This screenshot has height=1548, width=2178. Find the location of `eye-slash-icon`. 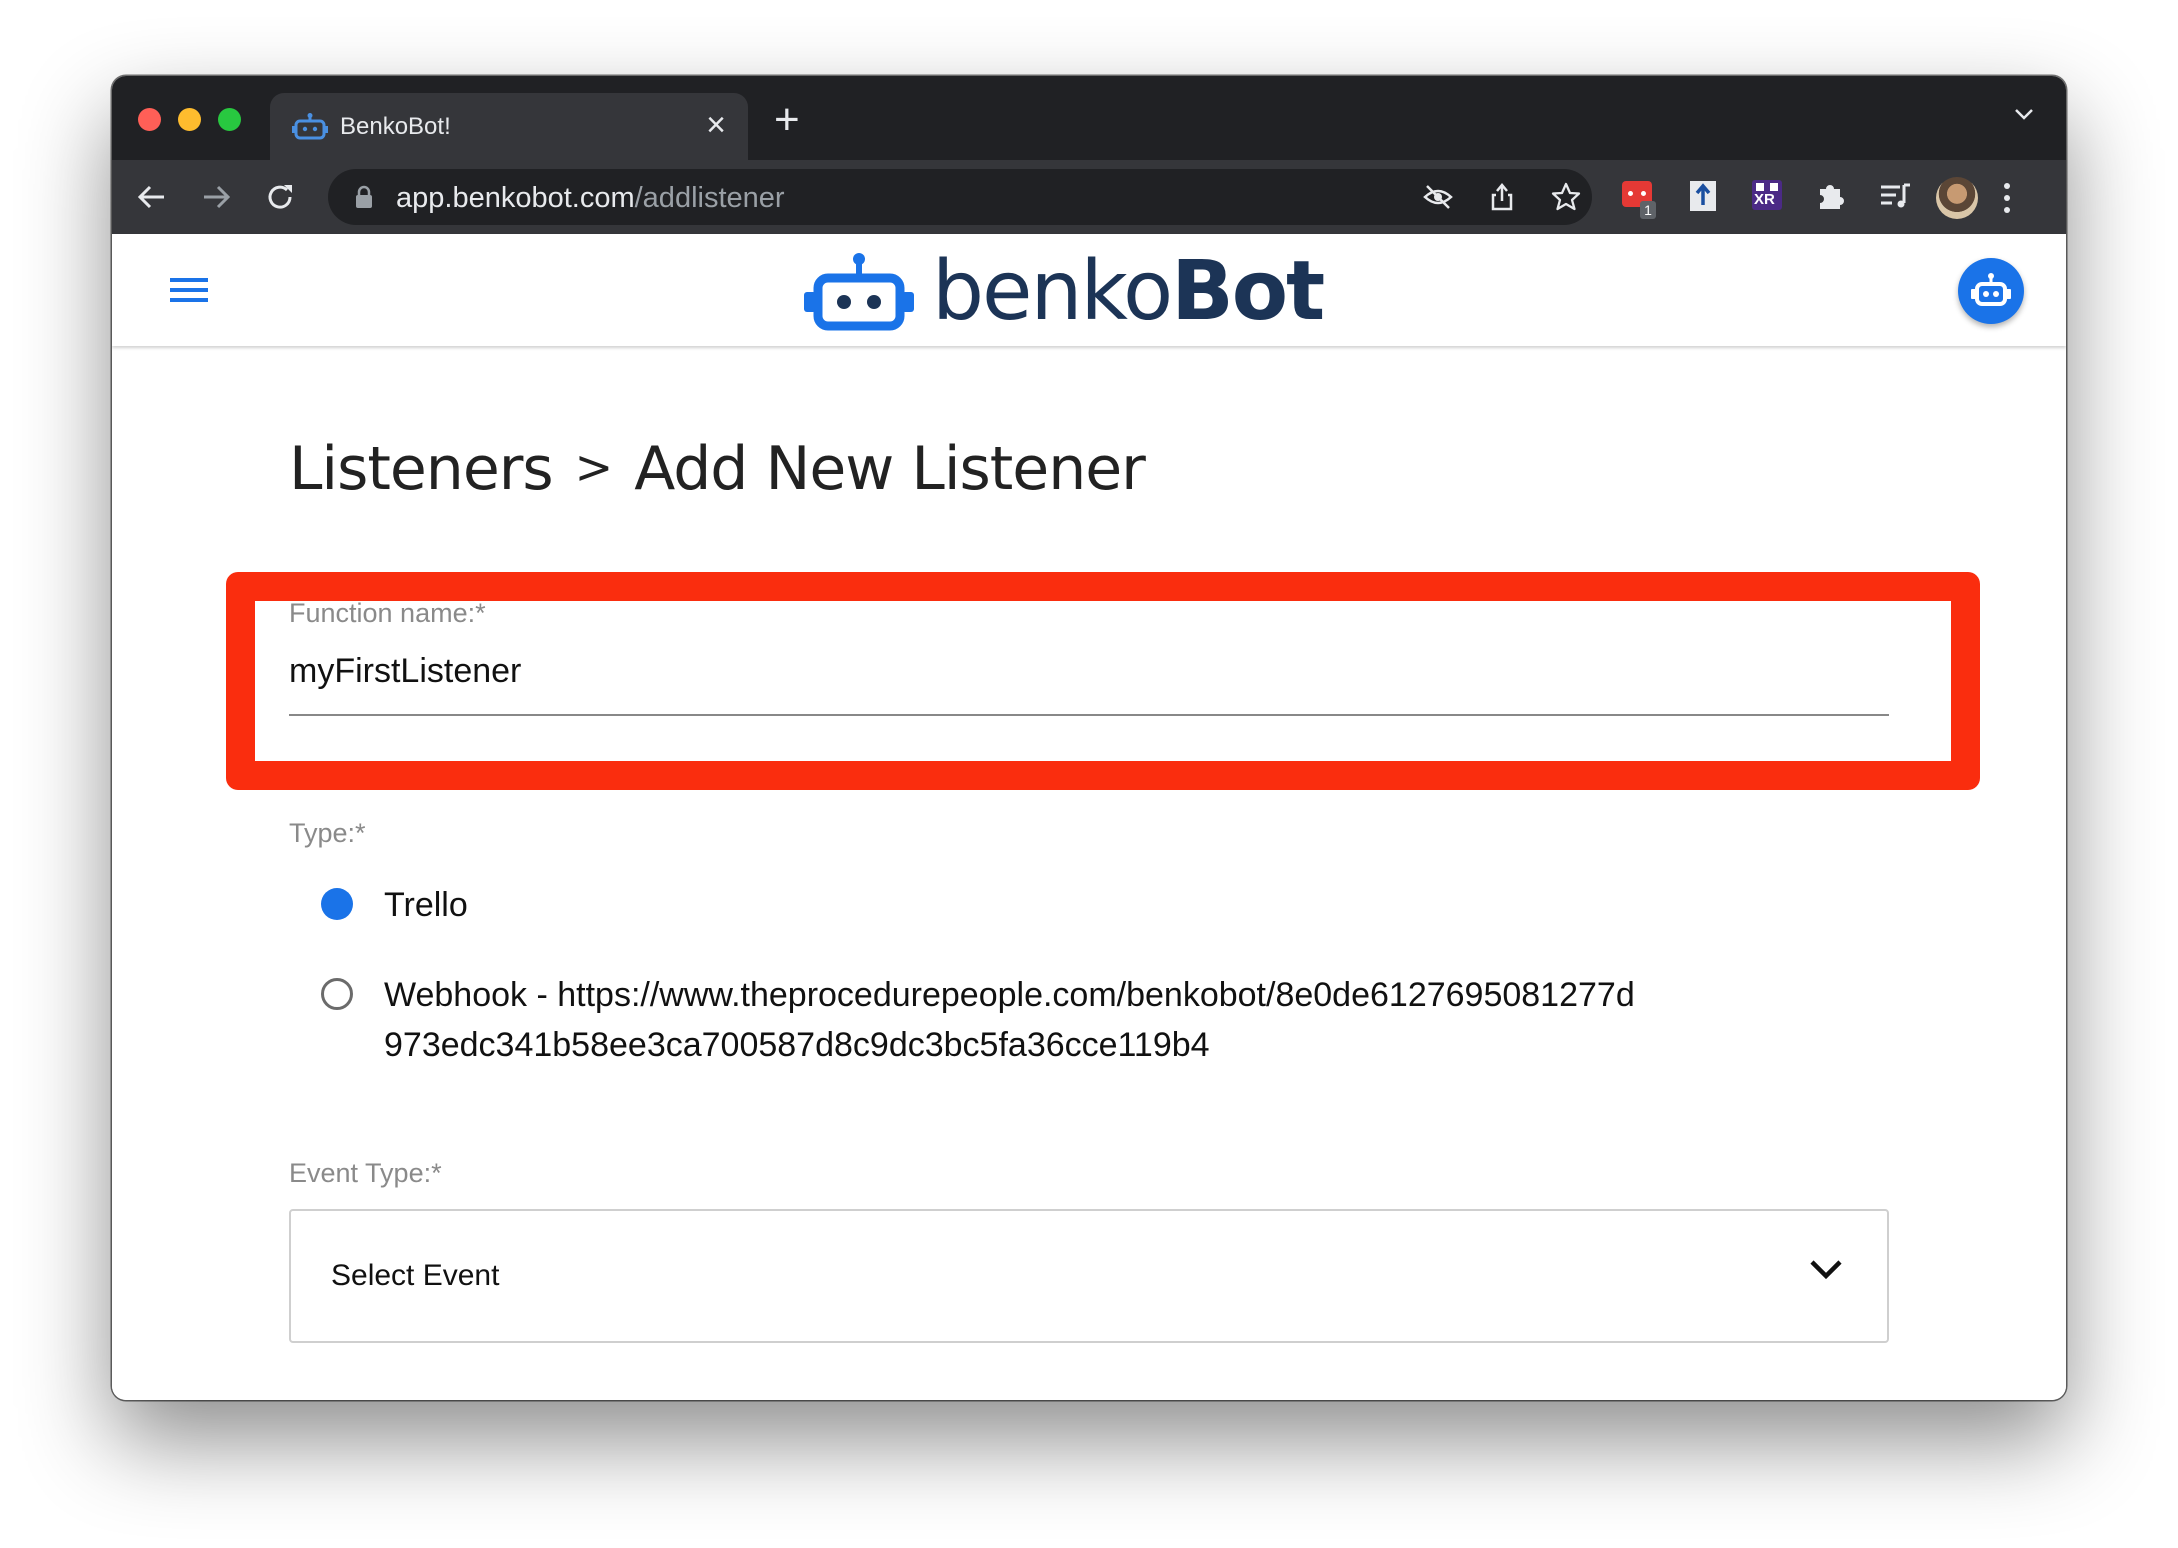

eye-slash-icon is located at coordinates (1438, 197).